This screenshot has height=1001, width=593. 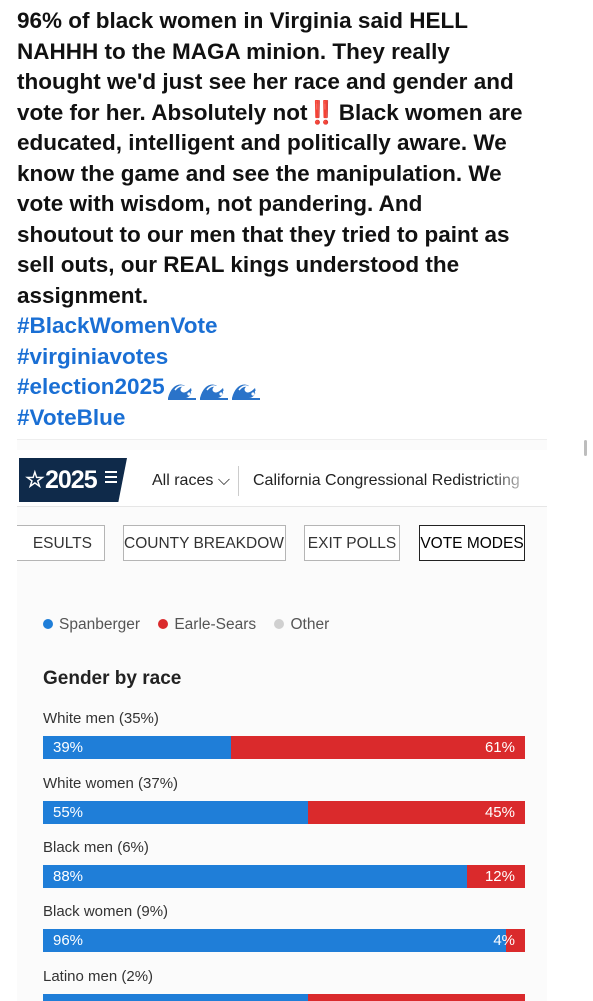 I want to click on bar-spanberger: 96%, so click(x=274, y=940).